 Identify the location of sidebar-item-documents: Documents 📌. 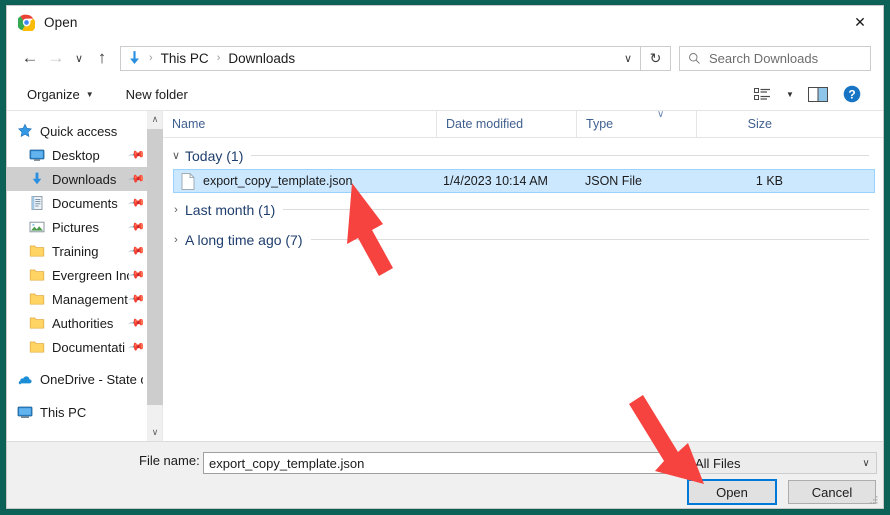
(77, 203).